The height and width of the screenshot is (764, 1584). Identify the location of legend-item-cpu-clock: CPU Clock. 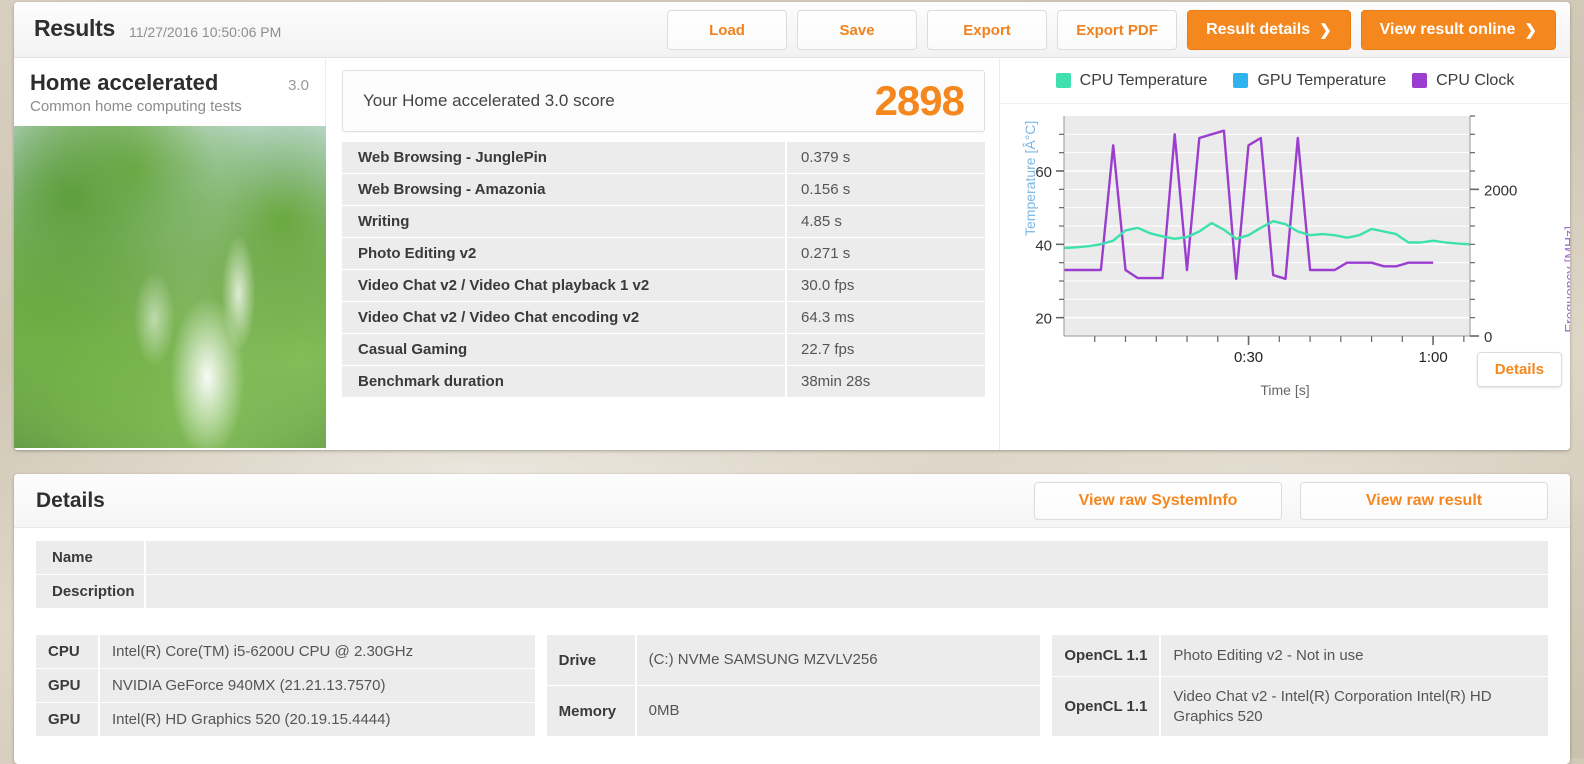
(1463, 81).